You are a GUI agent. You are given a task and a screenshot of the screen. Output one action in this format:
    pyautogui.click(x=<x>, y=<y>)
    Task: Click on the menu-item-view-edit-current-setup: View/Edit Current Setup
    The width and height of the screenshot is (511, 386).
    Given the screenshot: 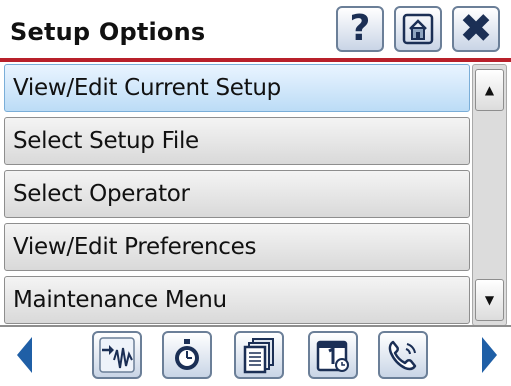 What is the action you would take?
    pyautogui.click(x=237, y=88)
    